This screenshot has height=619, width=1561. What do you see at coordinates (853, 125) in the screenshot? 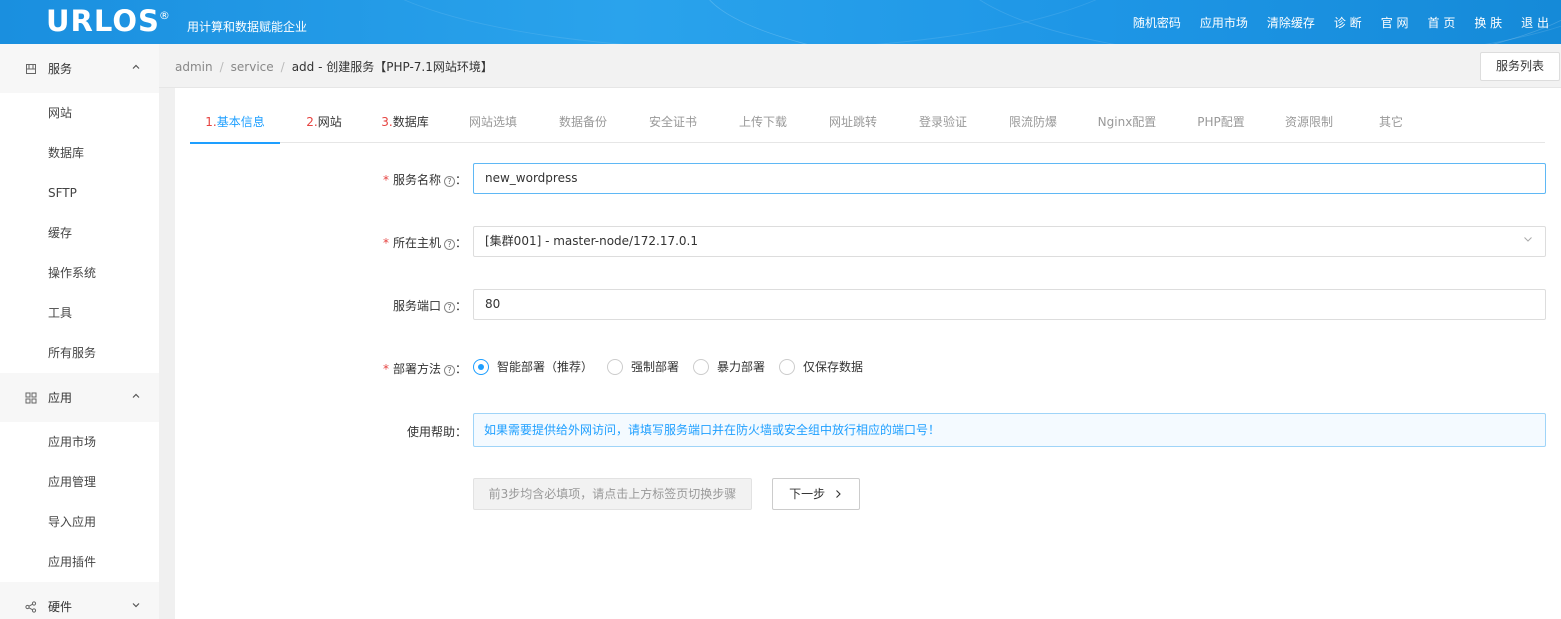
I see `tab-url-redirect: 网址跳转` at bounding box center [853, 125].